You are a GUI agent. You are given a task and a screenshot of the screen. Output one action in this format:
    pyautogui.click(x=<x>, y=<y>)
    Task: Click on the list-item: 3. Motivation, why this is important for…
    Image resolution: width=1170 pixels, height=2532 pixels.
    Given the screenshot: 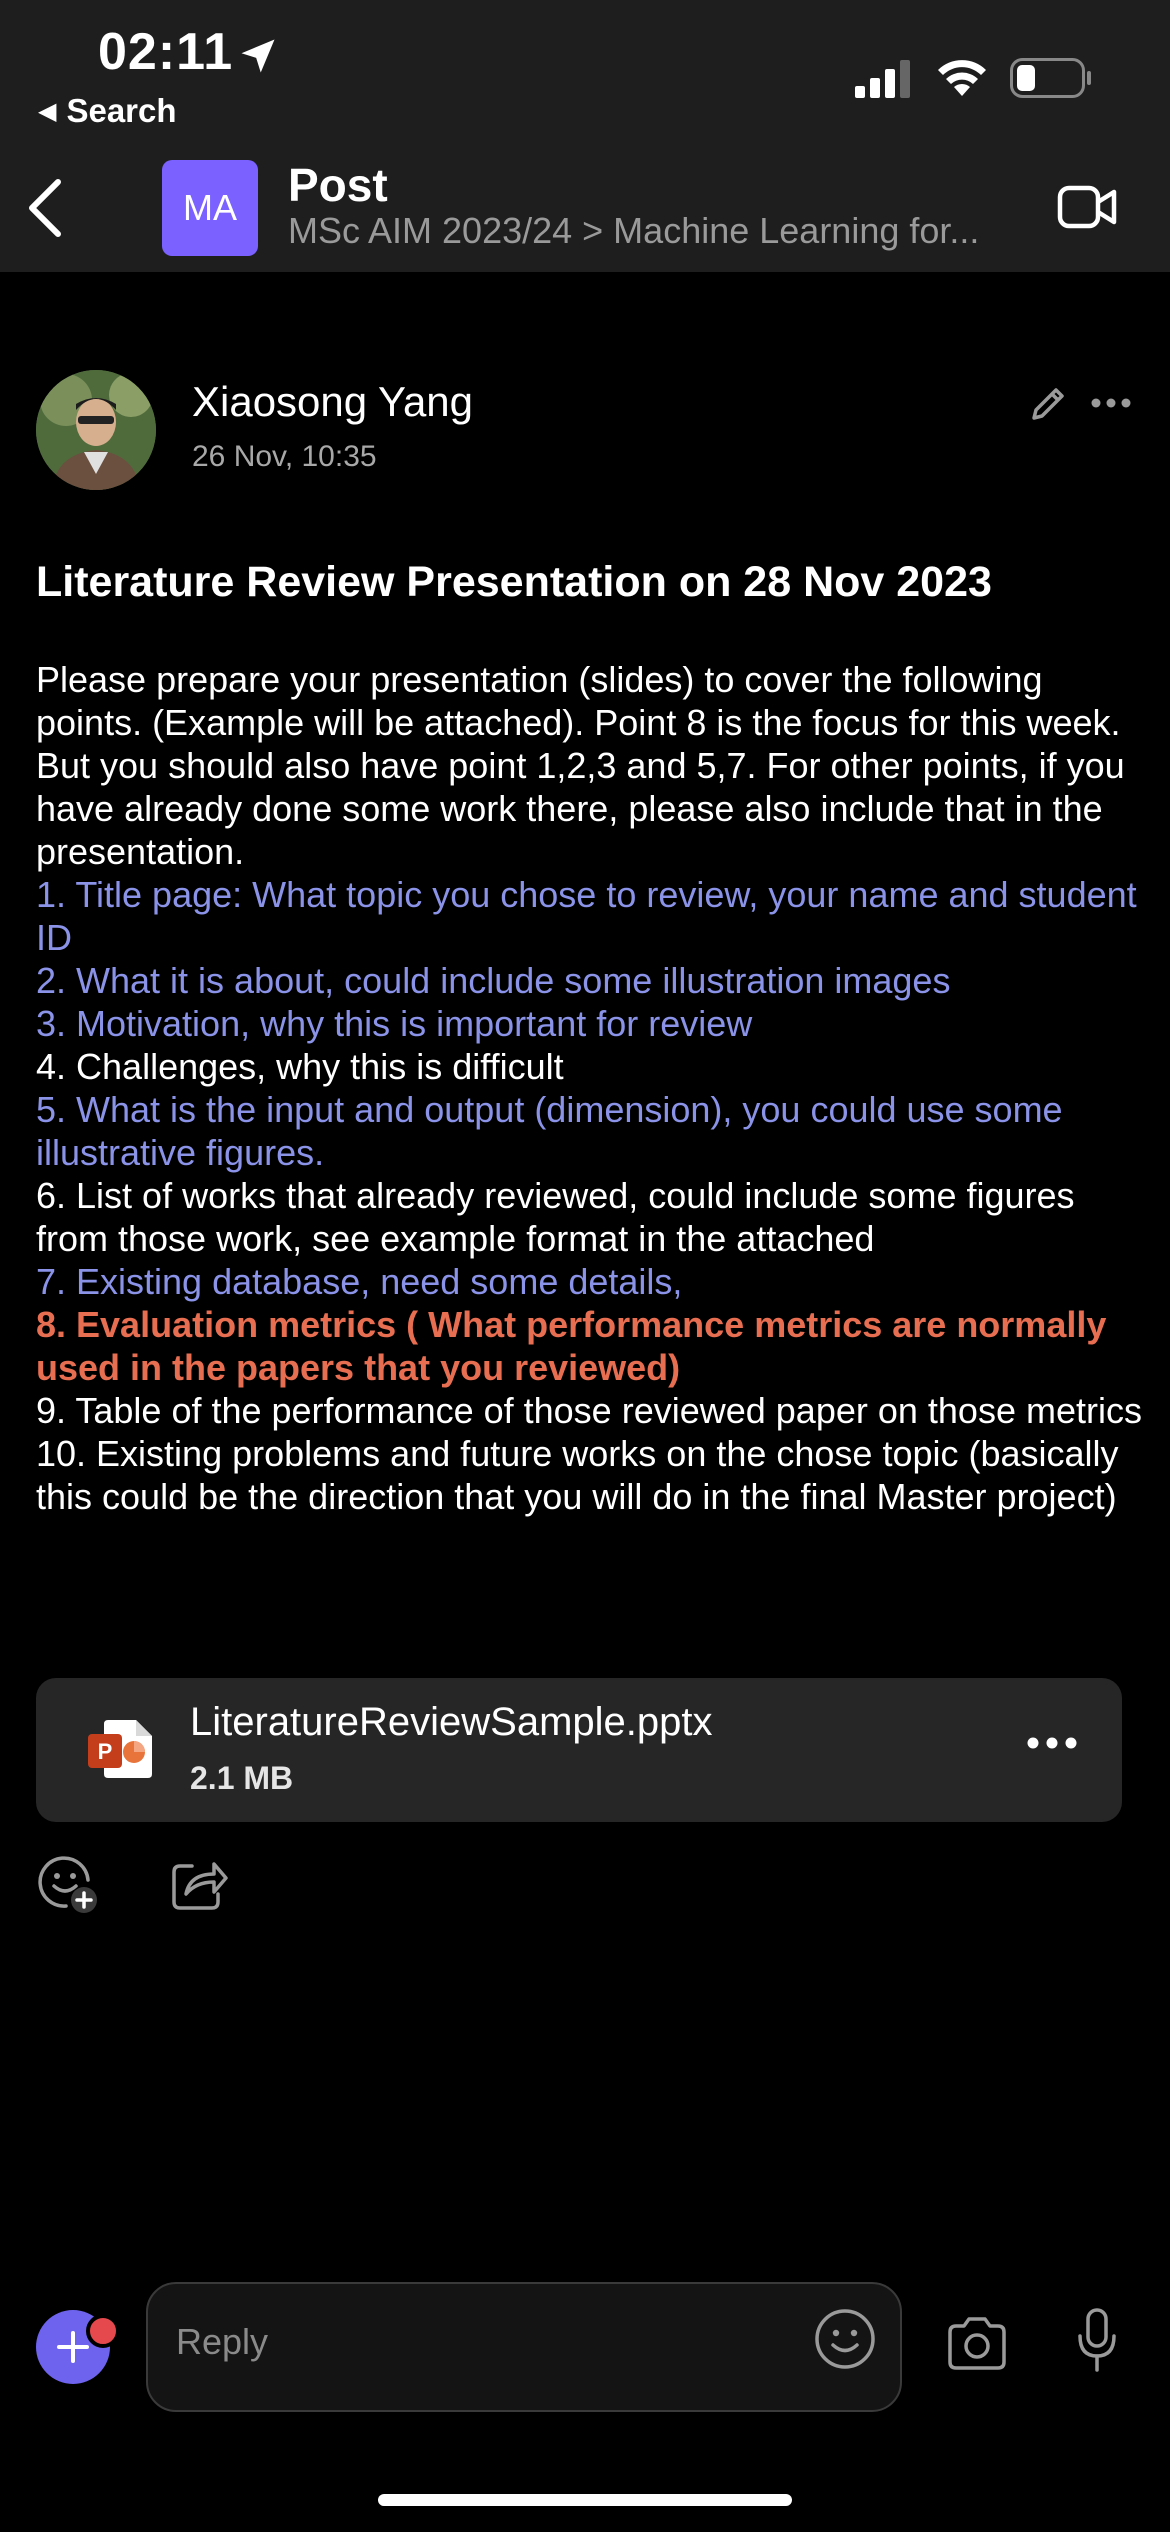 What is the action you would take?
    pyautogui.click(x=394, y=1023)
    